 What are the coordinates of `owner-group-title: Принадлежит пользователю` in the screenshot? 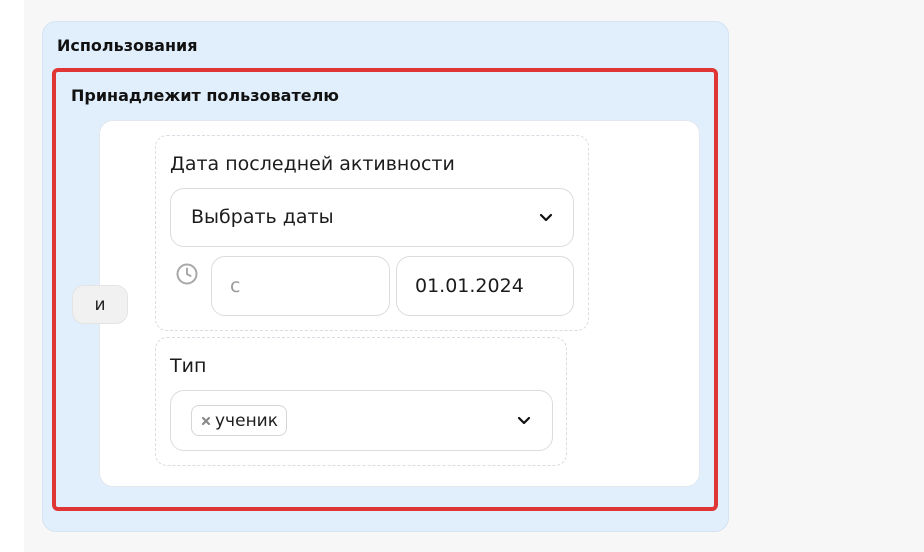 It's located at (205, 95).